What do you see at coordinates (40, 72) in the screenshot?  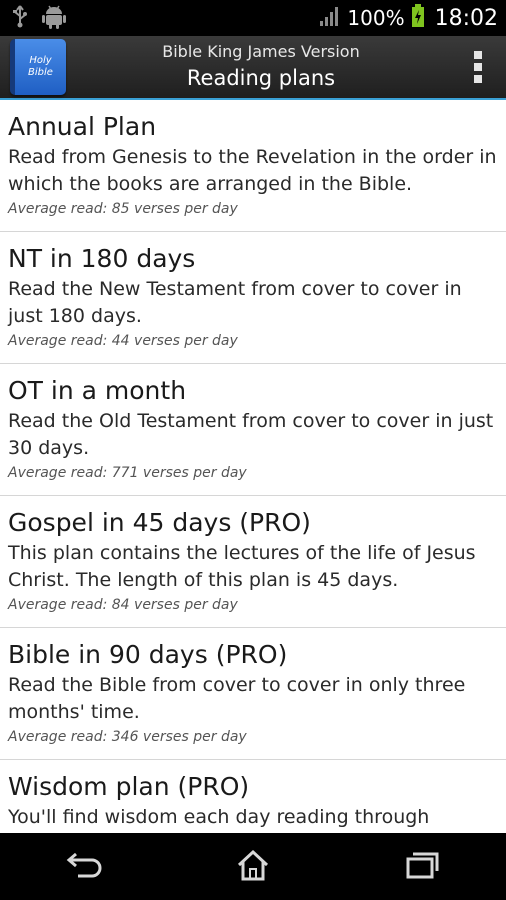 I see `app-logo-line2: Bible` at bounding box center [40, 72].